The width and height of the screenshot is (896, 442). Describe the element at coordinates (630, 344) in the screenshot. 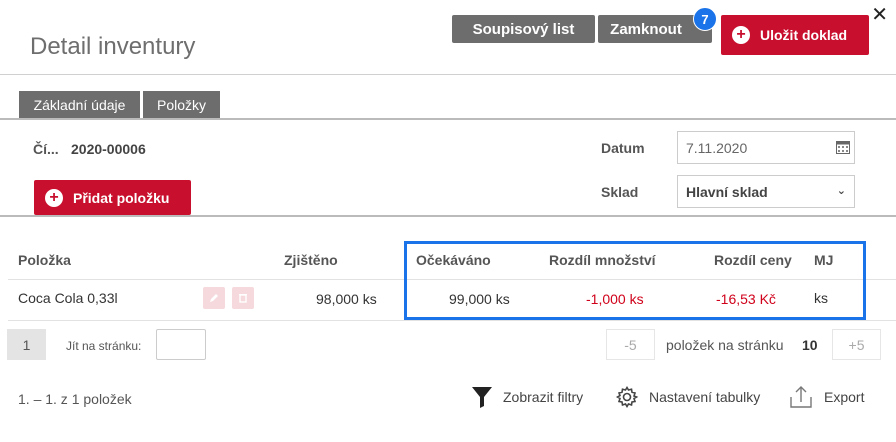

I see `per-page-decrease-button: -5` at that location.